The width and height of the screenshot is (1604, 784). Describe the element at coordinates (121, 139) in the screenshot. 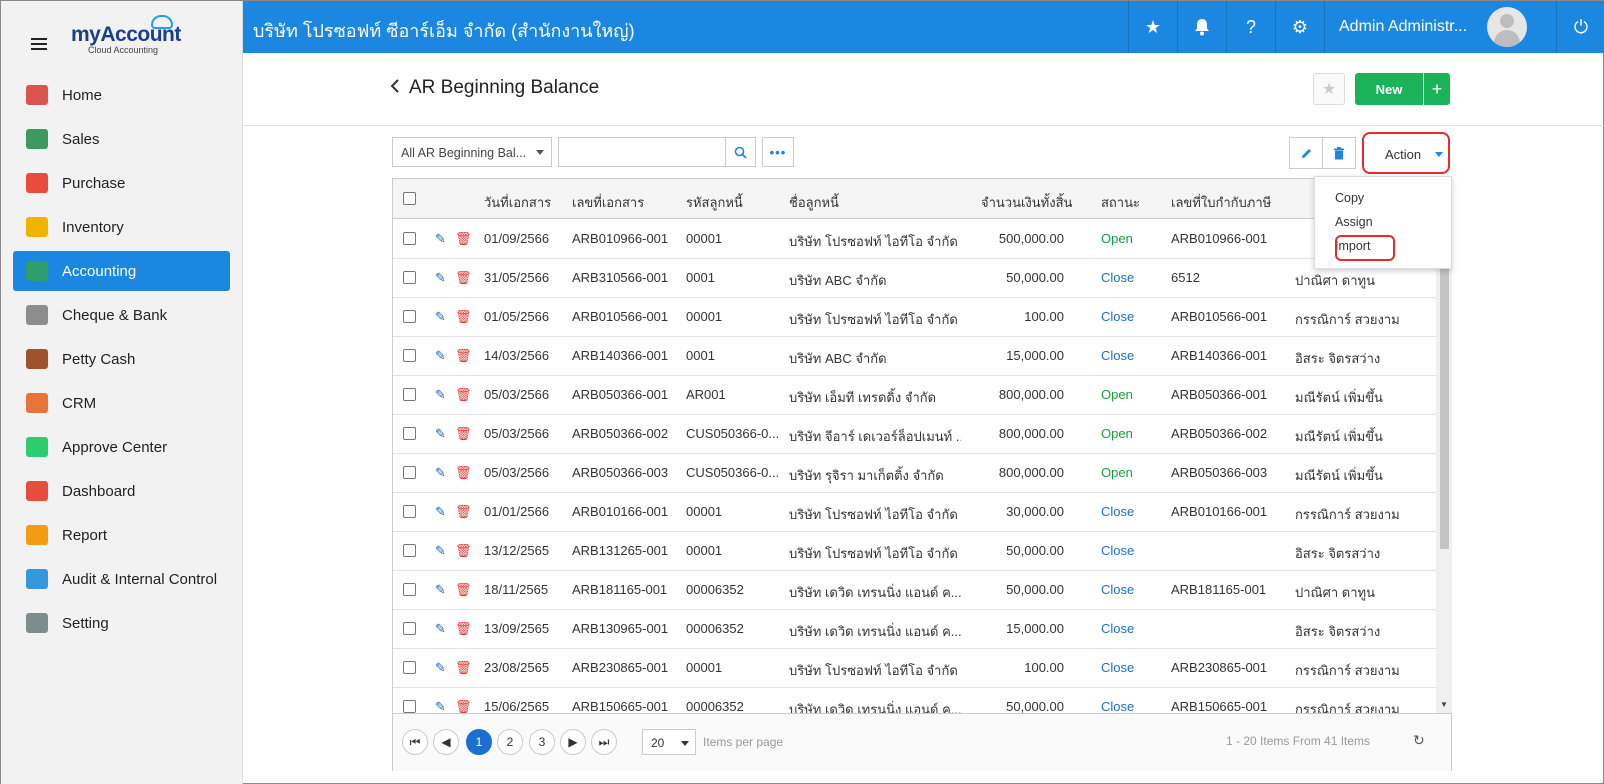

I see `sidebar-item-sales: Sales` at that location.